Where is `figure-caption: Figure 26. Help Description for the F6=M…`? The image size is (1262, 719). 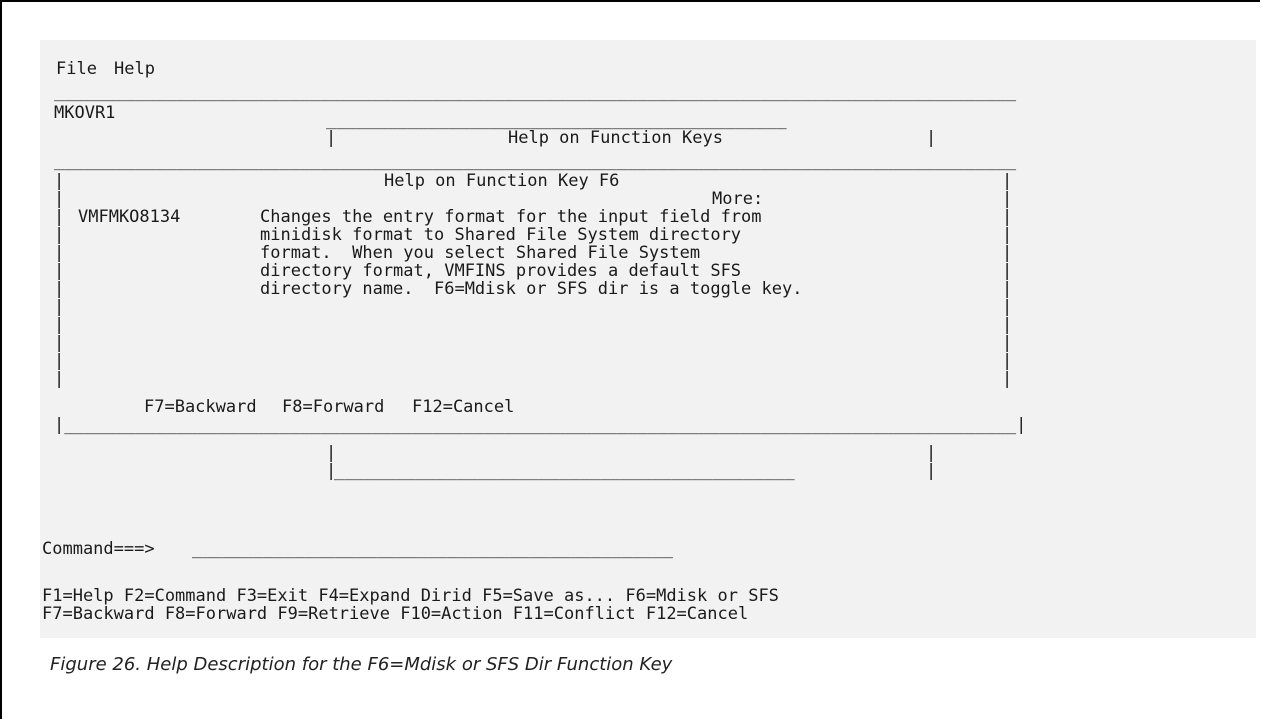 figure-caption: Figure 26. Help Description for the F6=M… is located at coordinates (361, 664).